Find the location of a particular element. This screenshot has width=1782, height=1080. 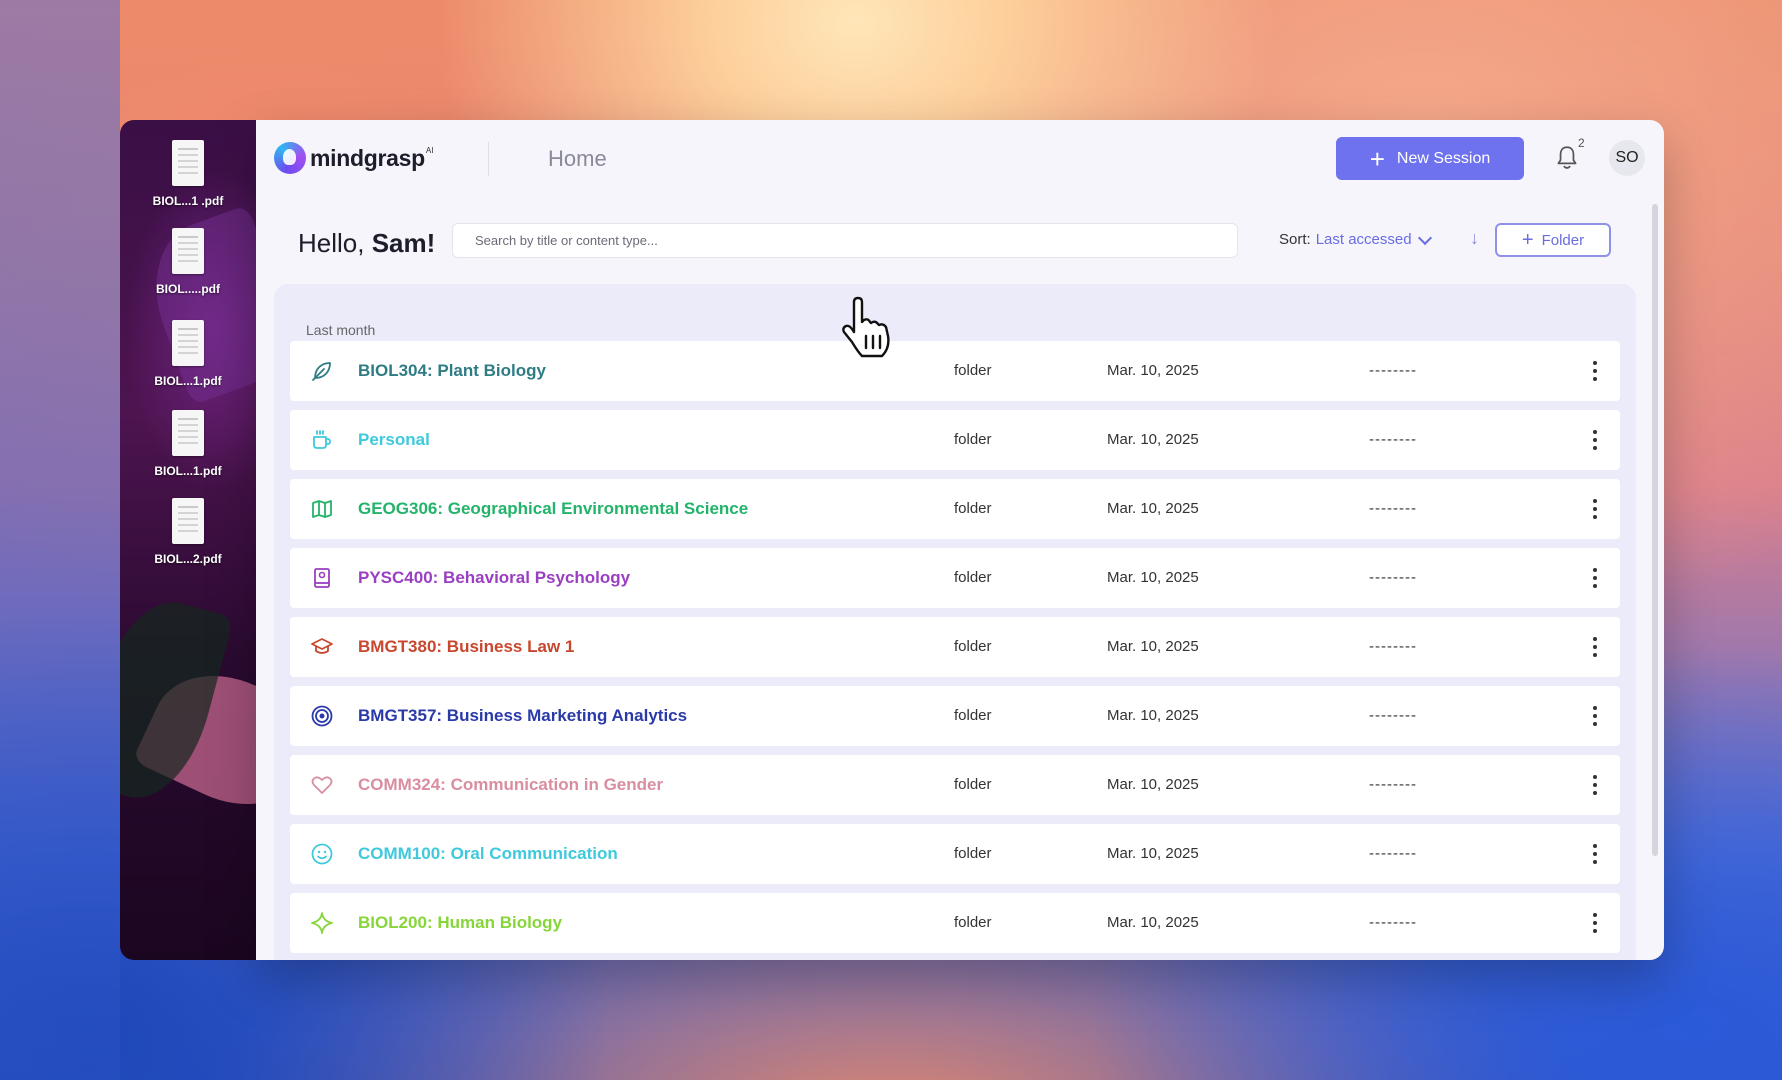

section-label: Last month is located at coordinates (341, 330).